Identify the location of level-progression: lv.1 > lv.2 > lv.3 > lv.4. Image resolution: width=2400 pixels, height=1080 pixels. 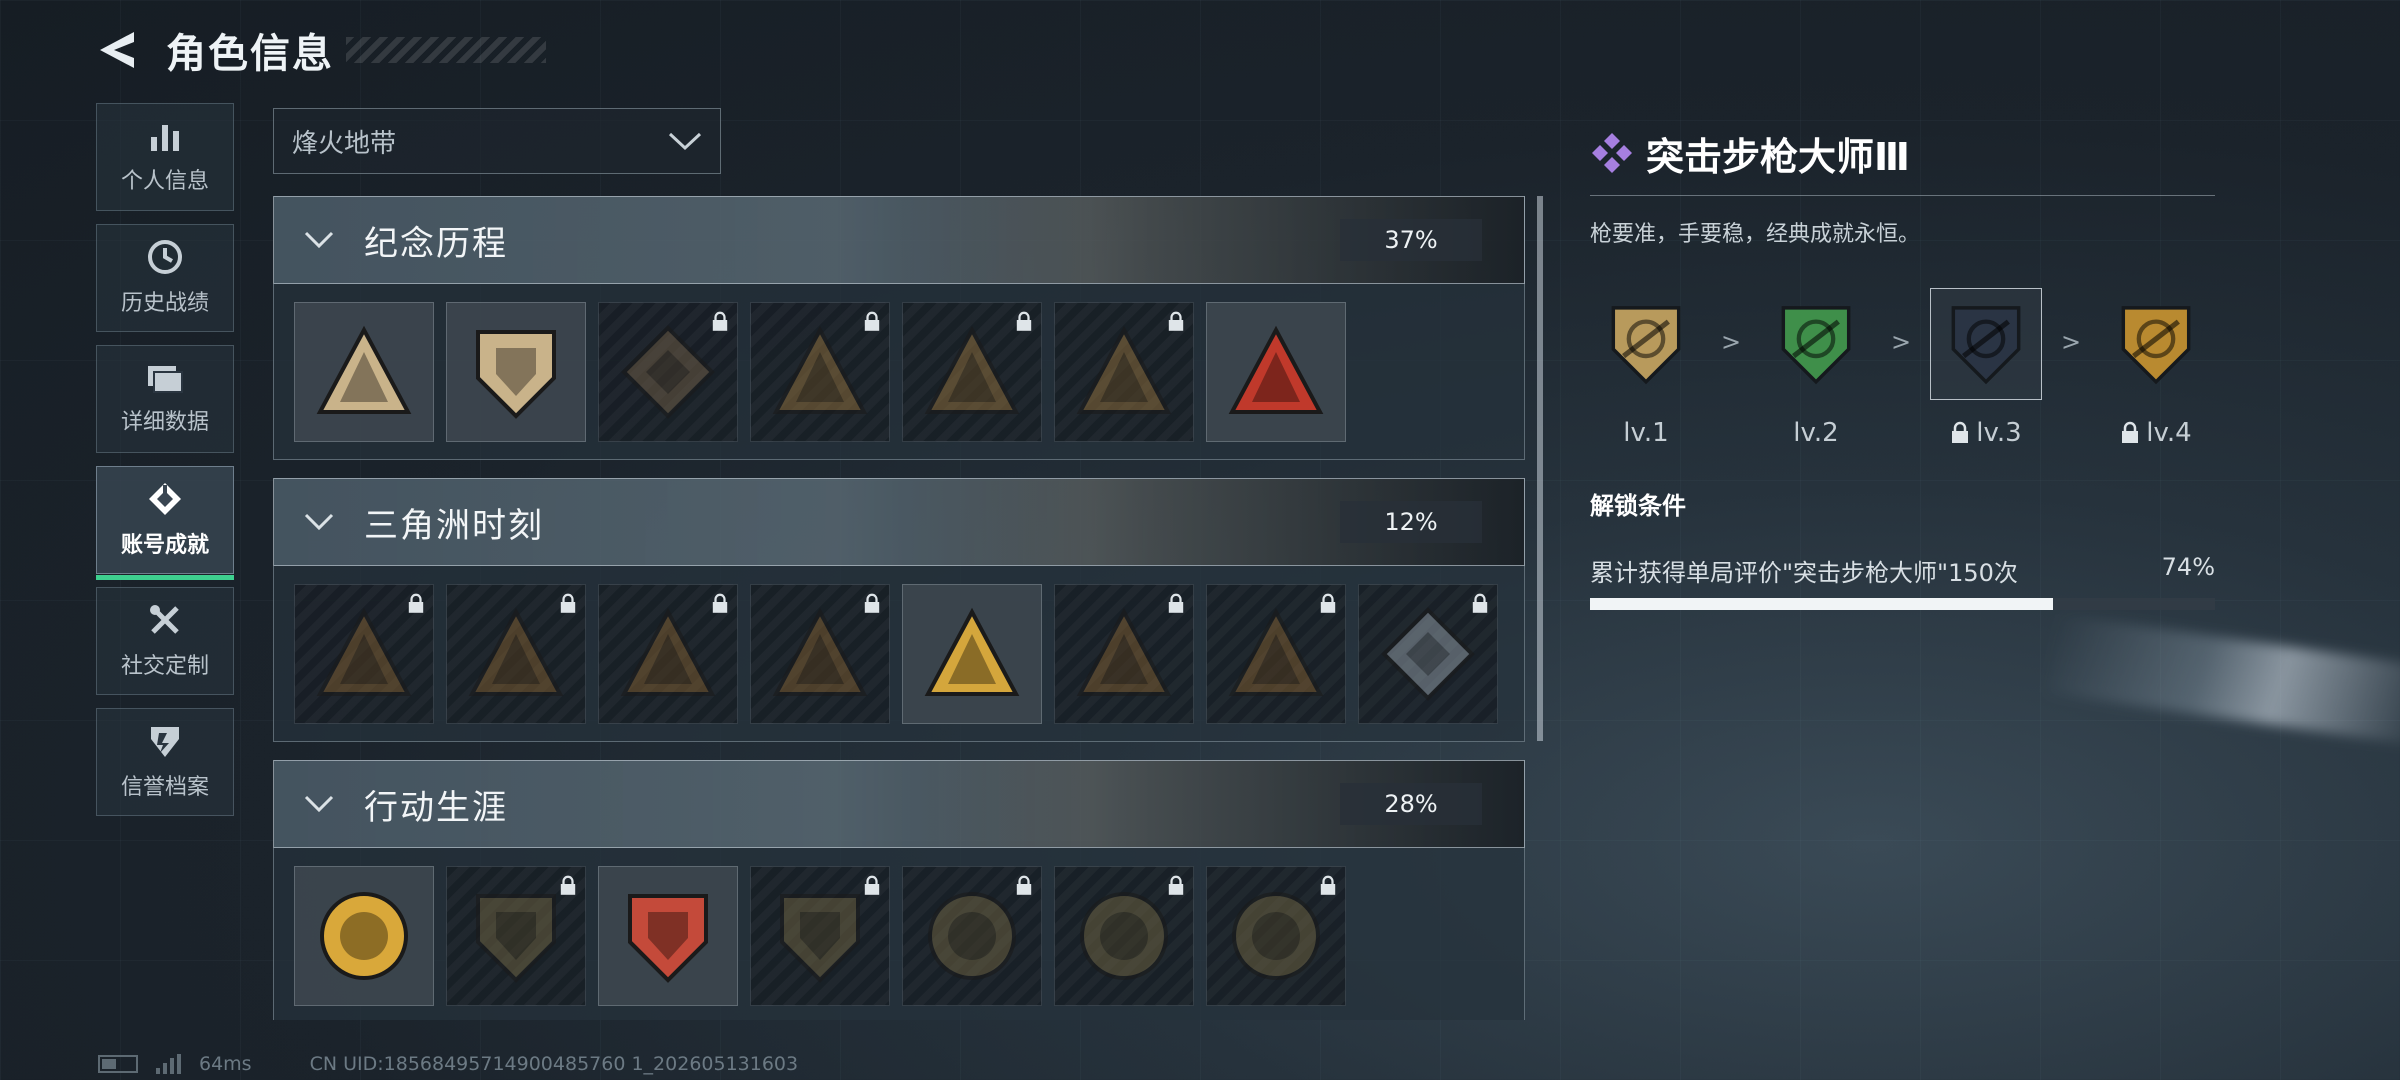
(1902, 368).